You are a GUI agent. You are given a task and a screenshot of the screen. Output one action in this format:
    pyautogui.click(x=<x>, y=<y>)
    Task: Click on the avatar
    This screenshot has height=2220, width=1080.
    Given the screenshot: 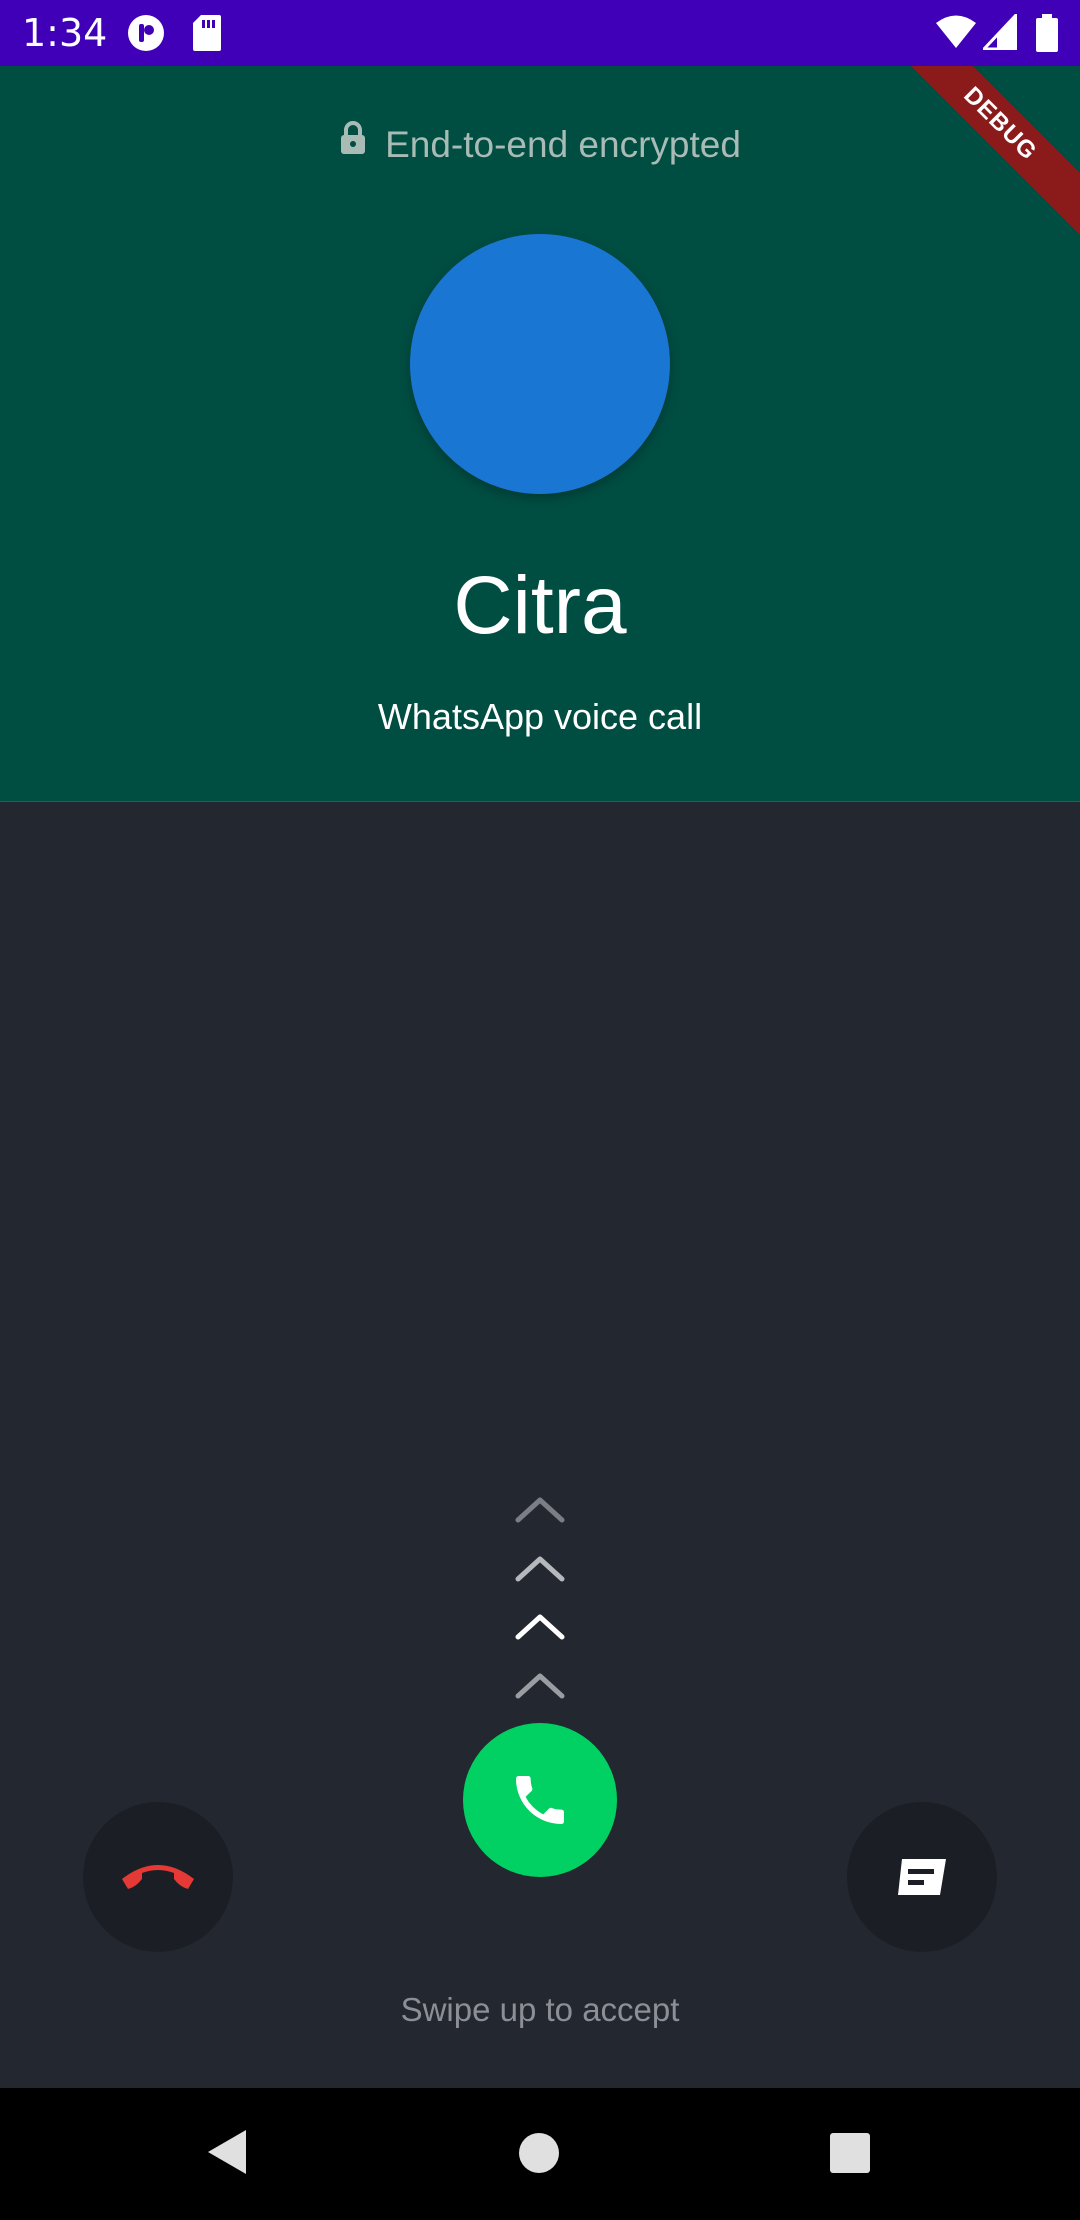 What is the action you would take?
    pyautogui.click(x=540, y=364)
    